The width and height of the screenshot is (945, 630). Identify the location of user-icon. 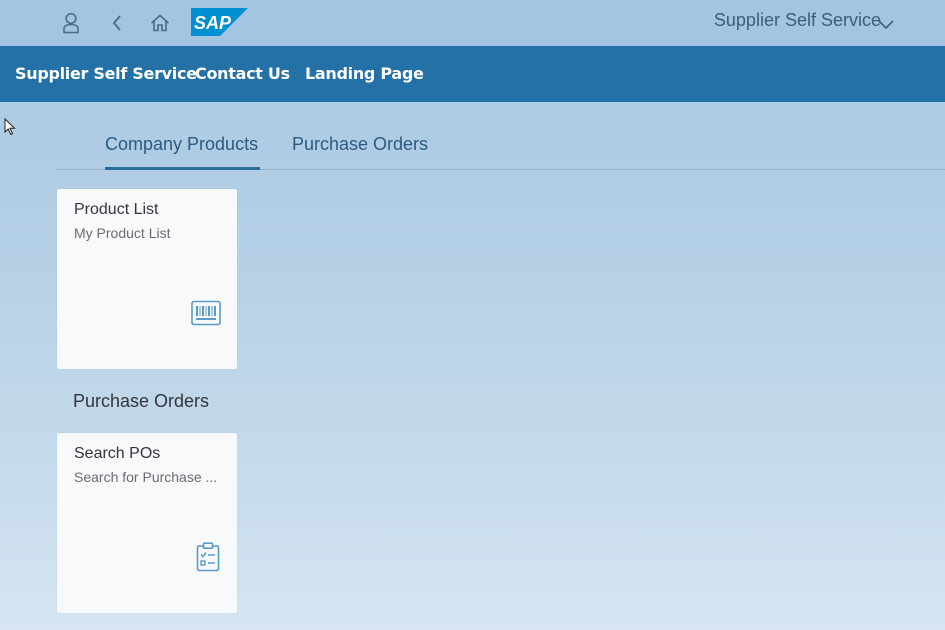
(71, 23).